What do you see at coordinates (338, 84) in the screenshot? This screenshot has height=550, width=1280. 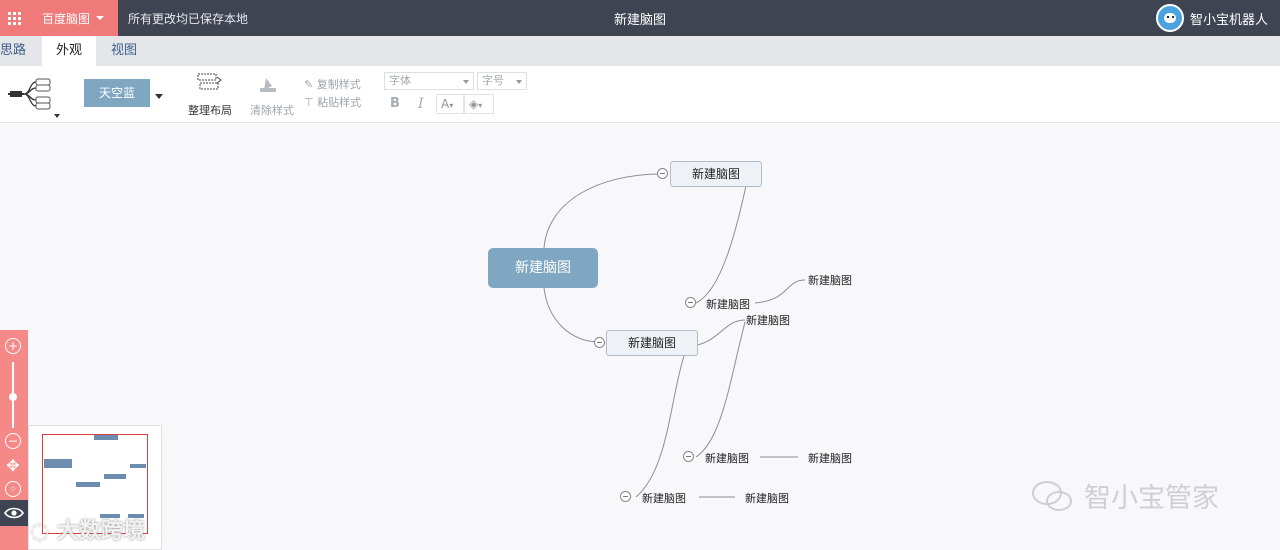 I see `copy-style-label: 复制样式` at bounding box center [338, 84].